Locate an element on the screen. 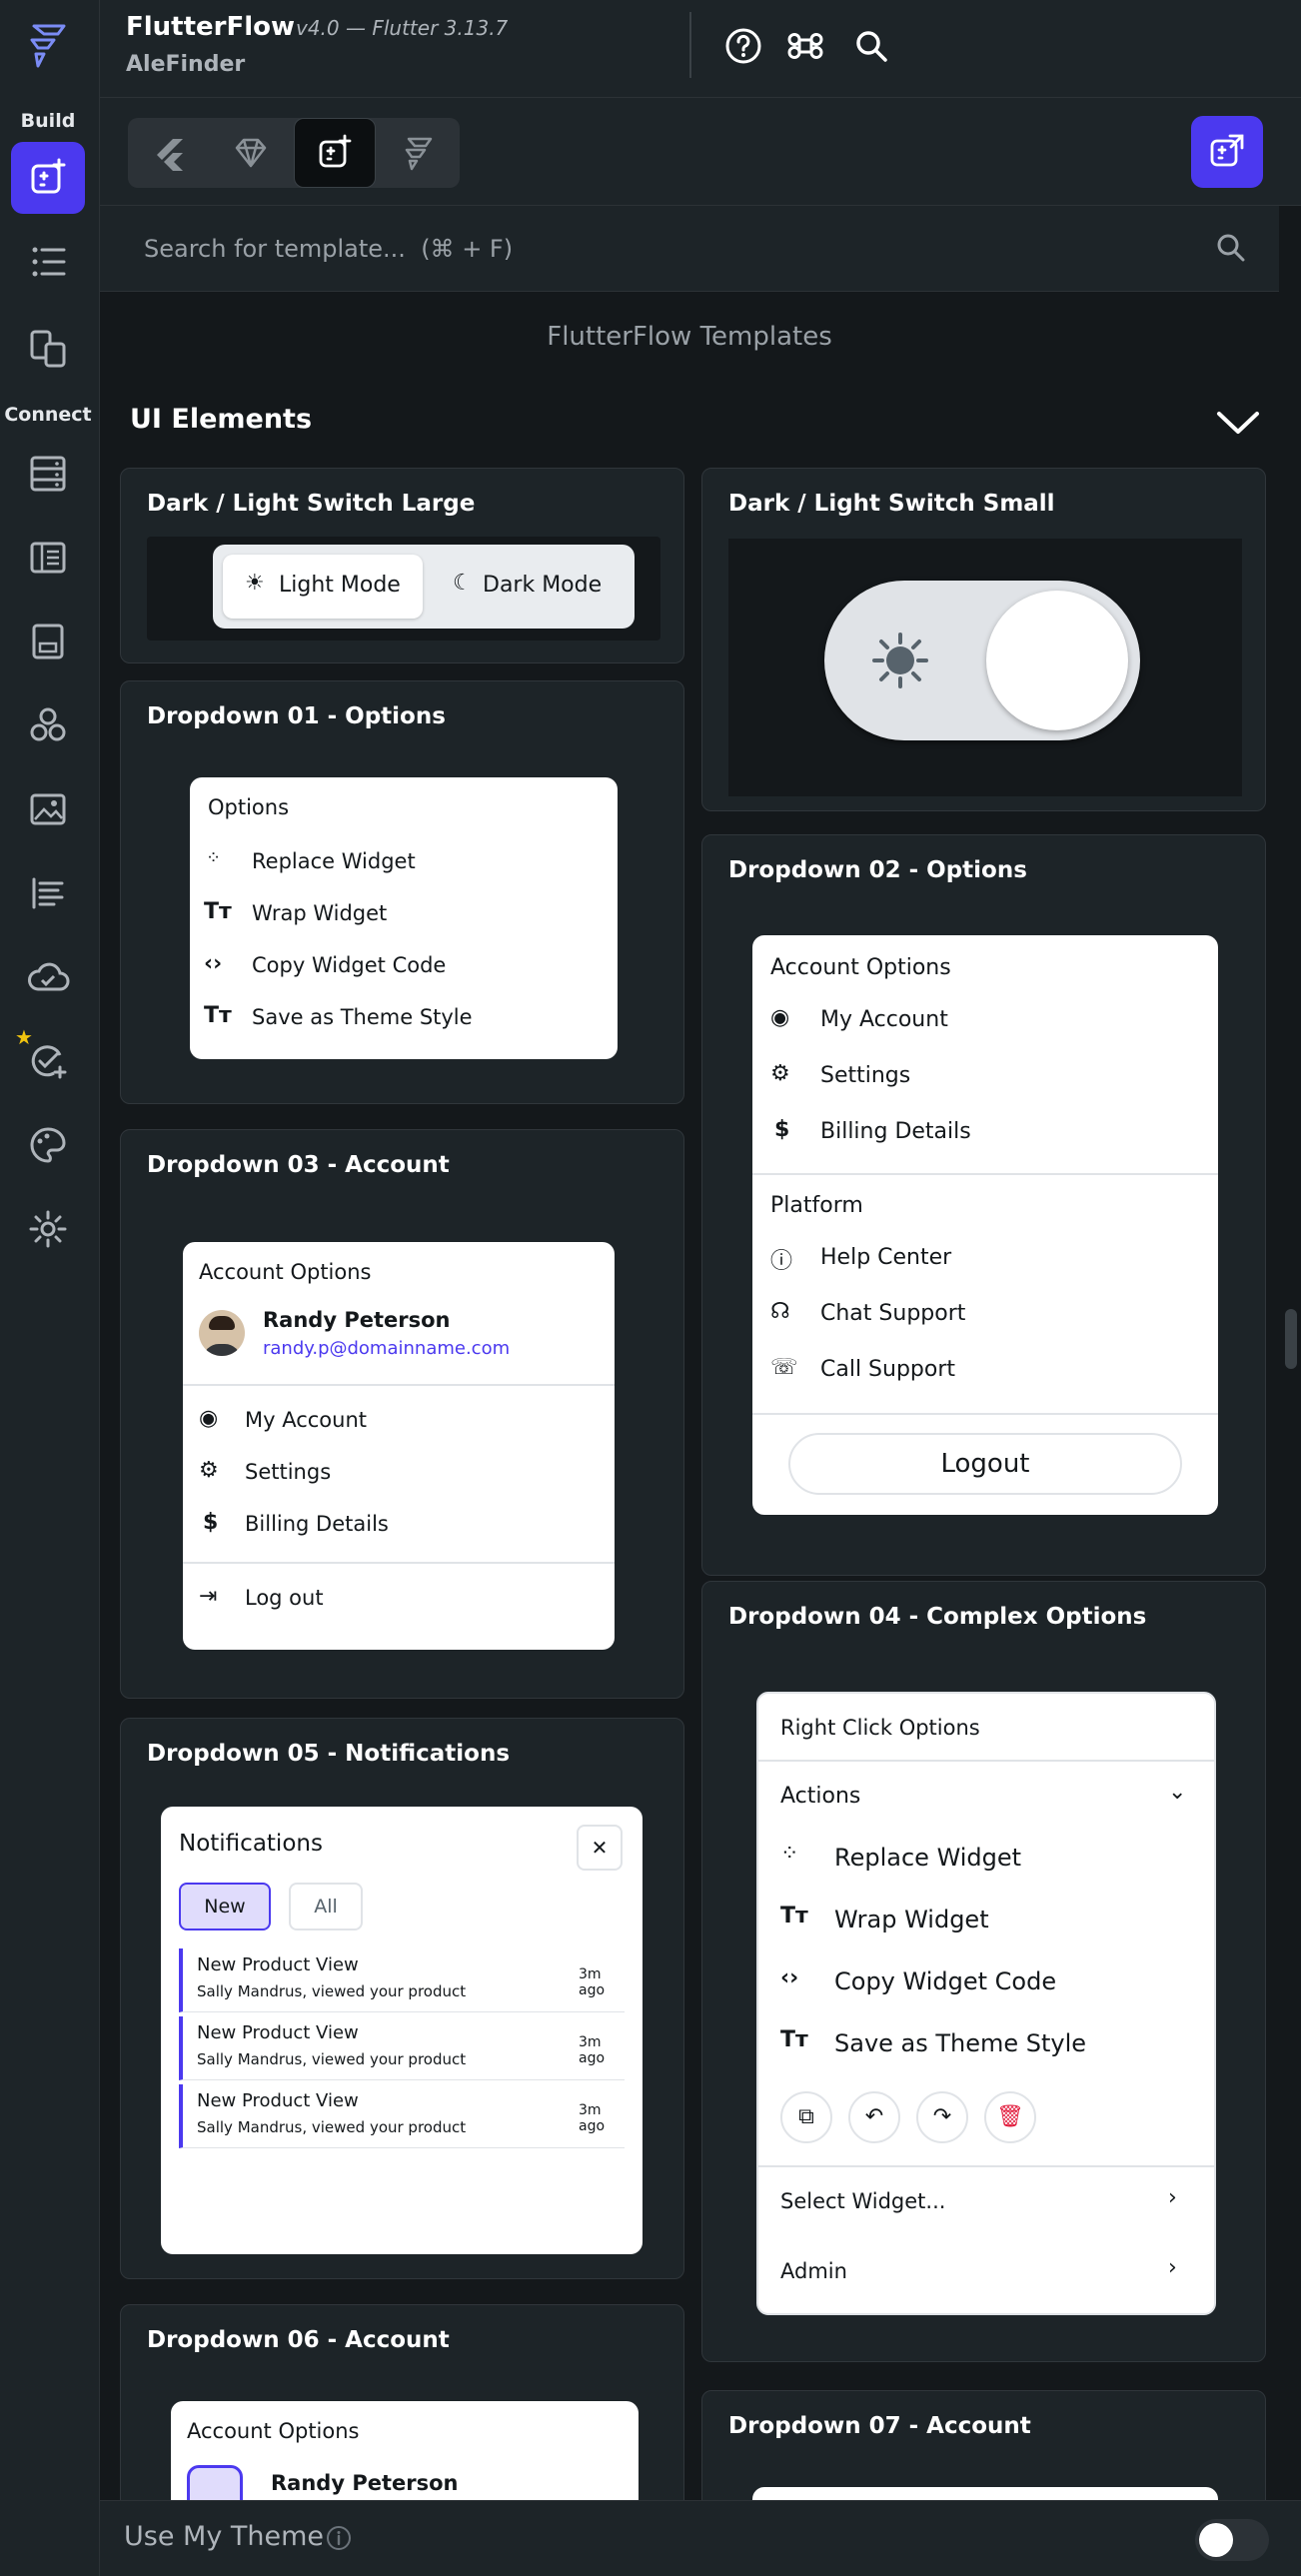 The height and width of the screenshot is (2576, 1301). theme-switch: ☀ Light Mode ☾ Dark Mode is located at coordinates (424, 587).